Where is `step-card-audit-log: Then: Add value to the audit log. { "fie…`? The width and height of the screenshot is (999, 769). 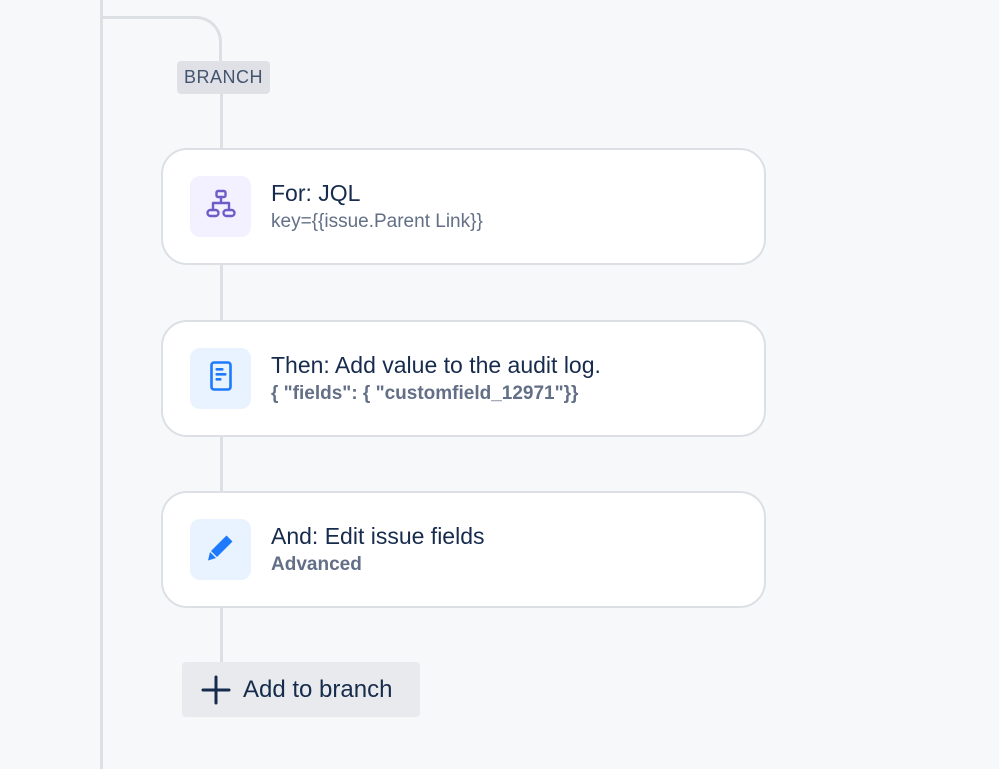 step-card-audit-log: Then: Add value to the audit log. { "fie… is located at coordinates (463, 378).